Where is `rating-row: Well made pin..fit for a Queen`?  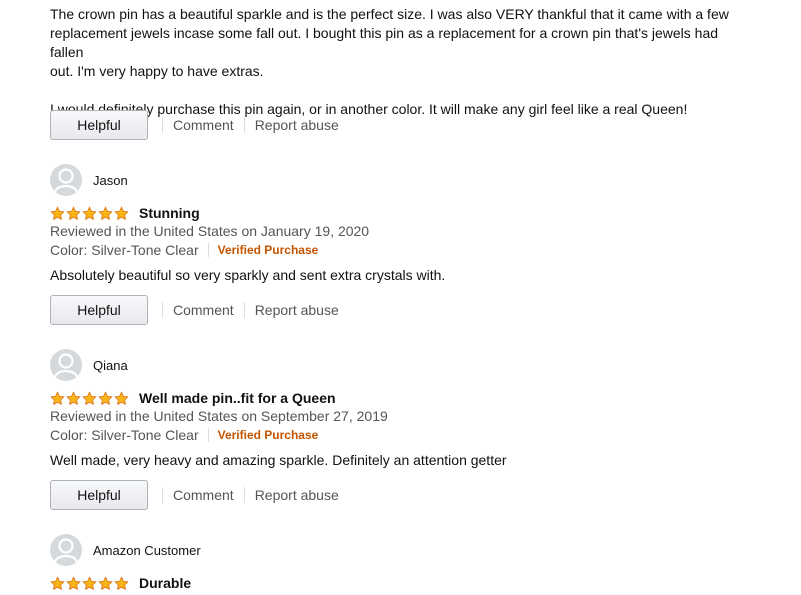
rating-row: Well made pin..fit for a Queen is located at coordinates (193, 398).